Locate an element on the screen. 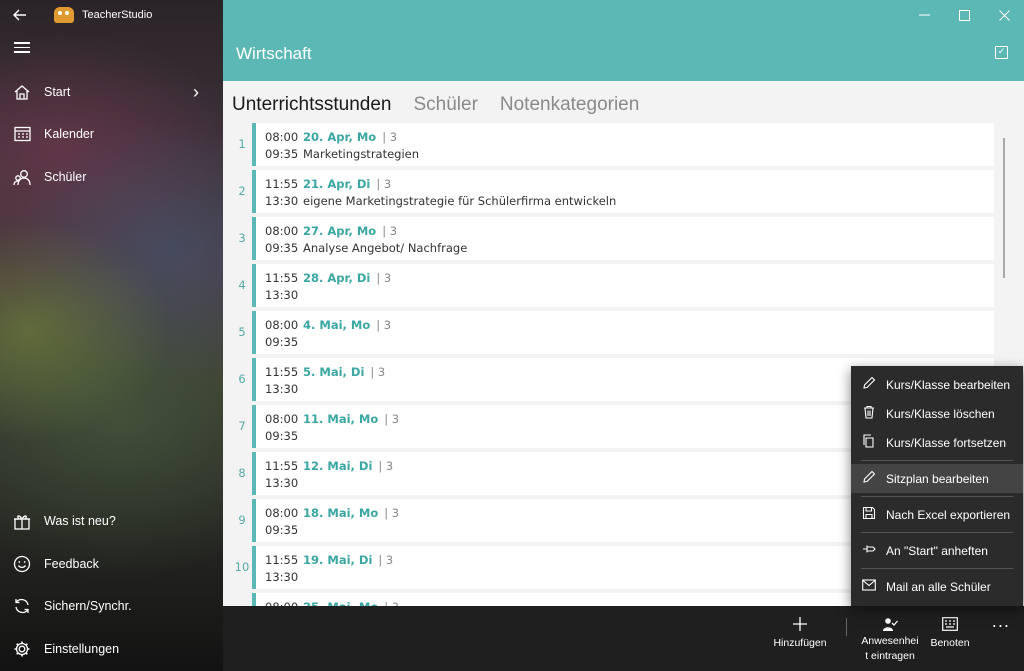  lesson-date: 11. Mai, Mo | 3 is located at coordinates (351, 419).